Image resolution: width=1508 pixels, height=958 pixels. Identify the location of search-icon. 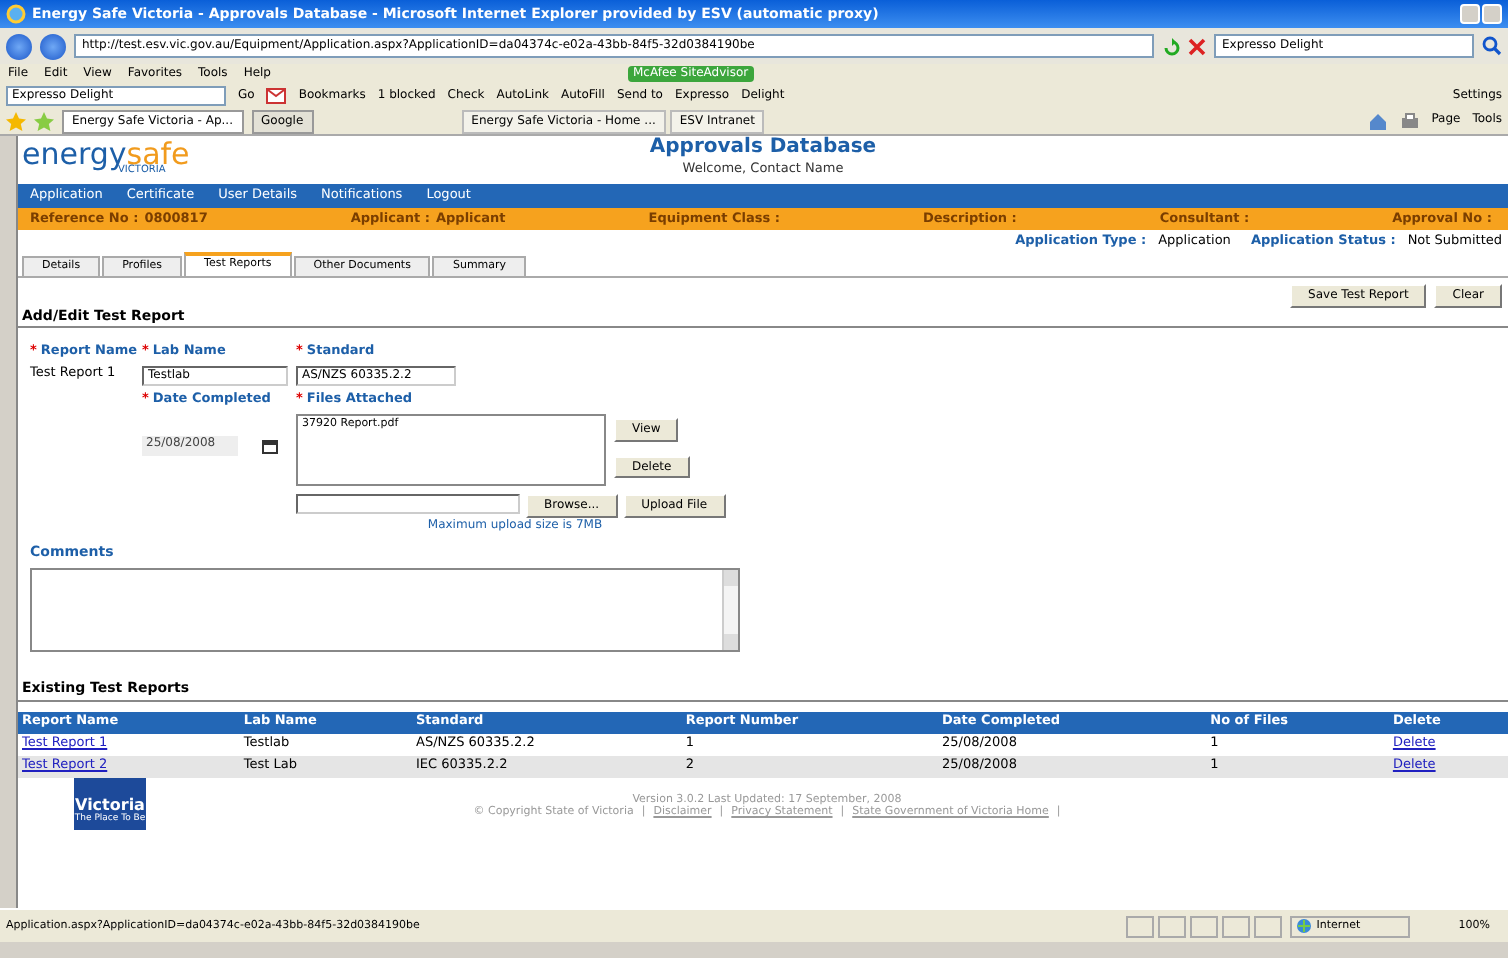
(1492, 46).